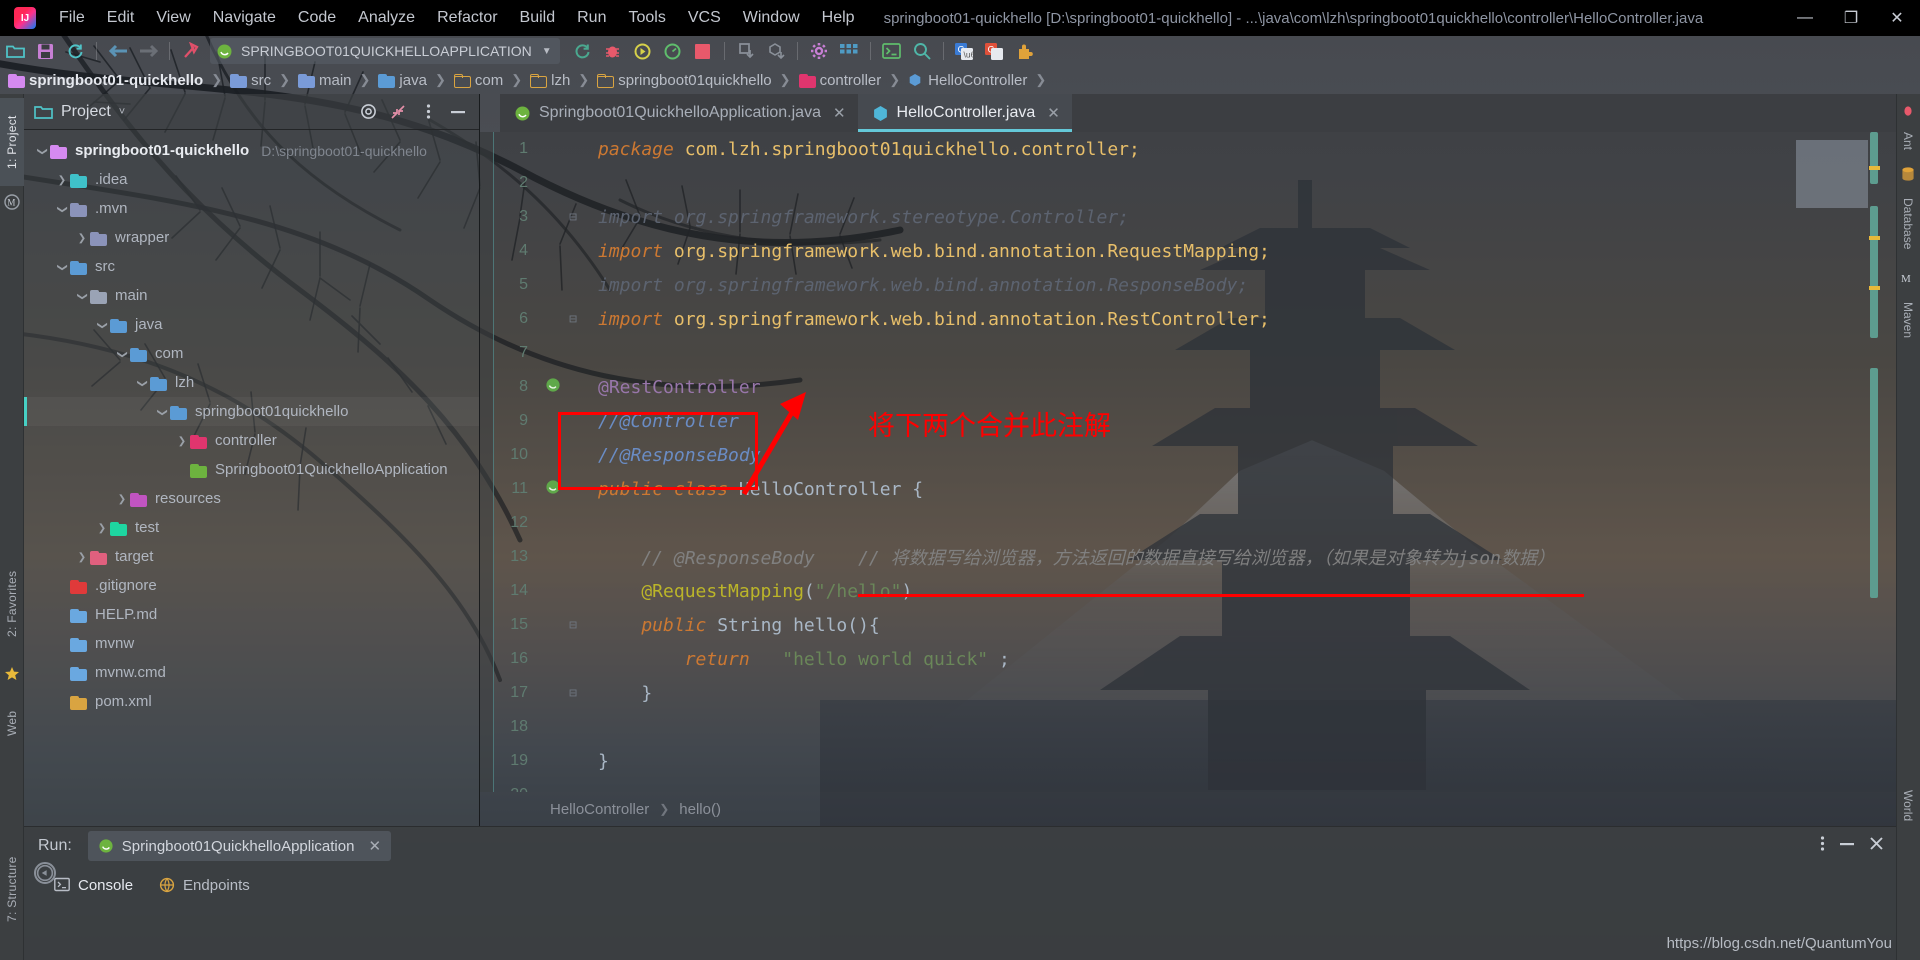 The height and width of the screenshot is (960, 1920). Describe the element at coordinates (244, 18) in the screenshot. I see `menu-item-navigate: Navigate` at that location.